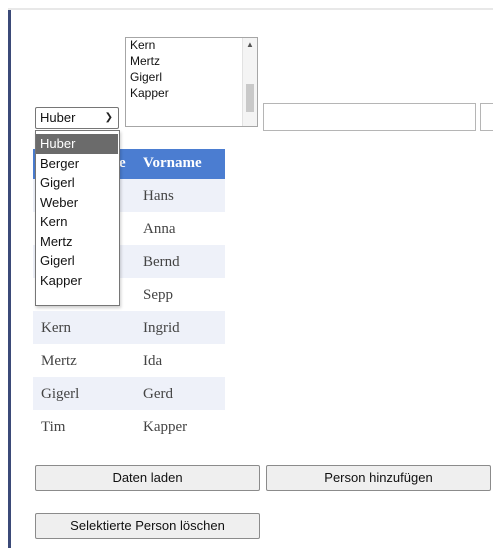 This screenshot has height=548, width=493. What do you see at coordinates (158, 394) in the screenshot?
I see `cell-vorname: Gerd` at bounding box center [158, 394].